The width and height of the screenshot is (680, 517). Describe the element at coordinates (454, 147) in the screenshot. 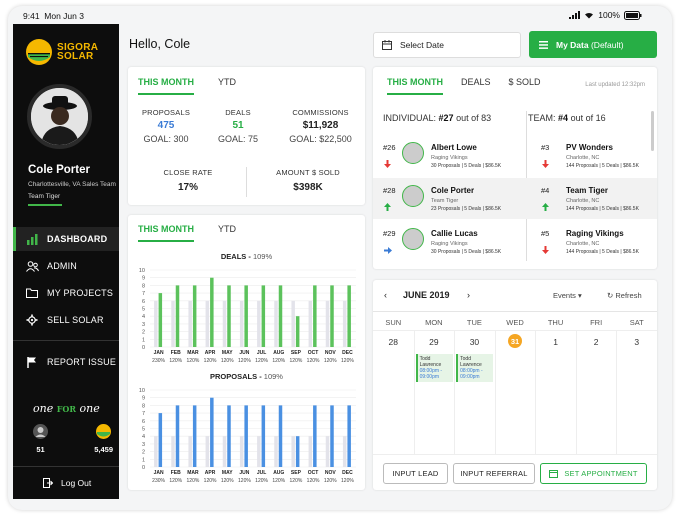

I see `entry-name: Albert Lowe` at that location.